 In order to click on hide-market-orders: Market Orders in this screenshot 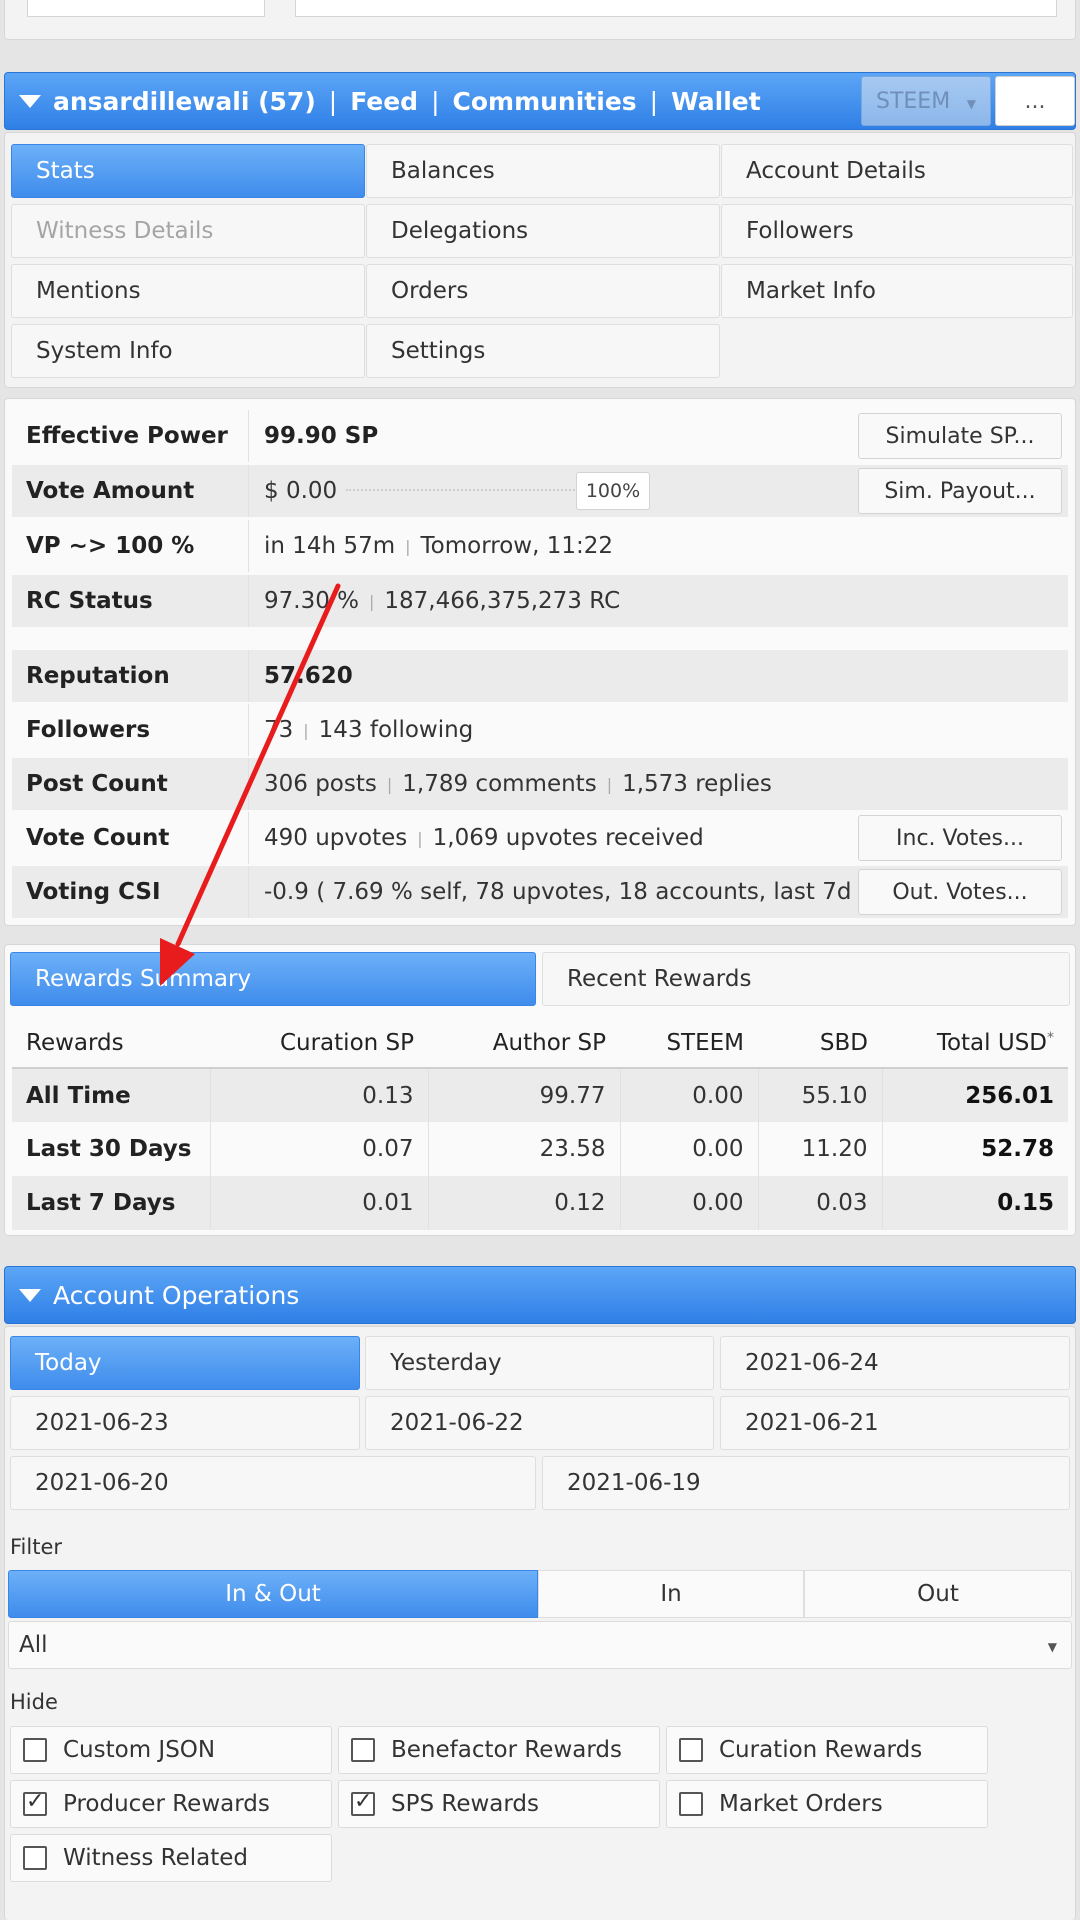, I will do `click(827, 1804)`.